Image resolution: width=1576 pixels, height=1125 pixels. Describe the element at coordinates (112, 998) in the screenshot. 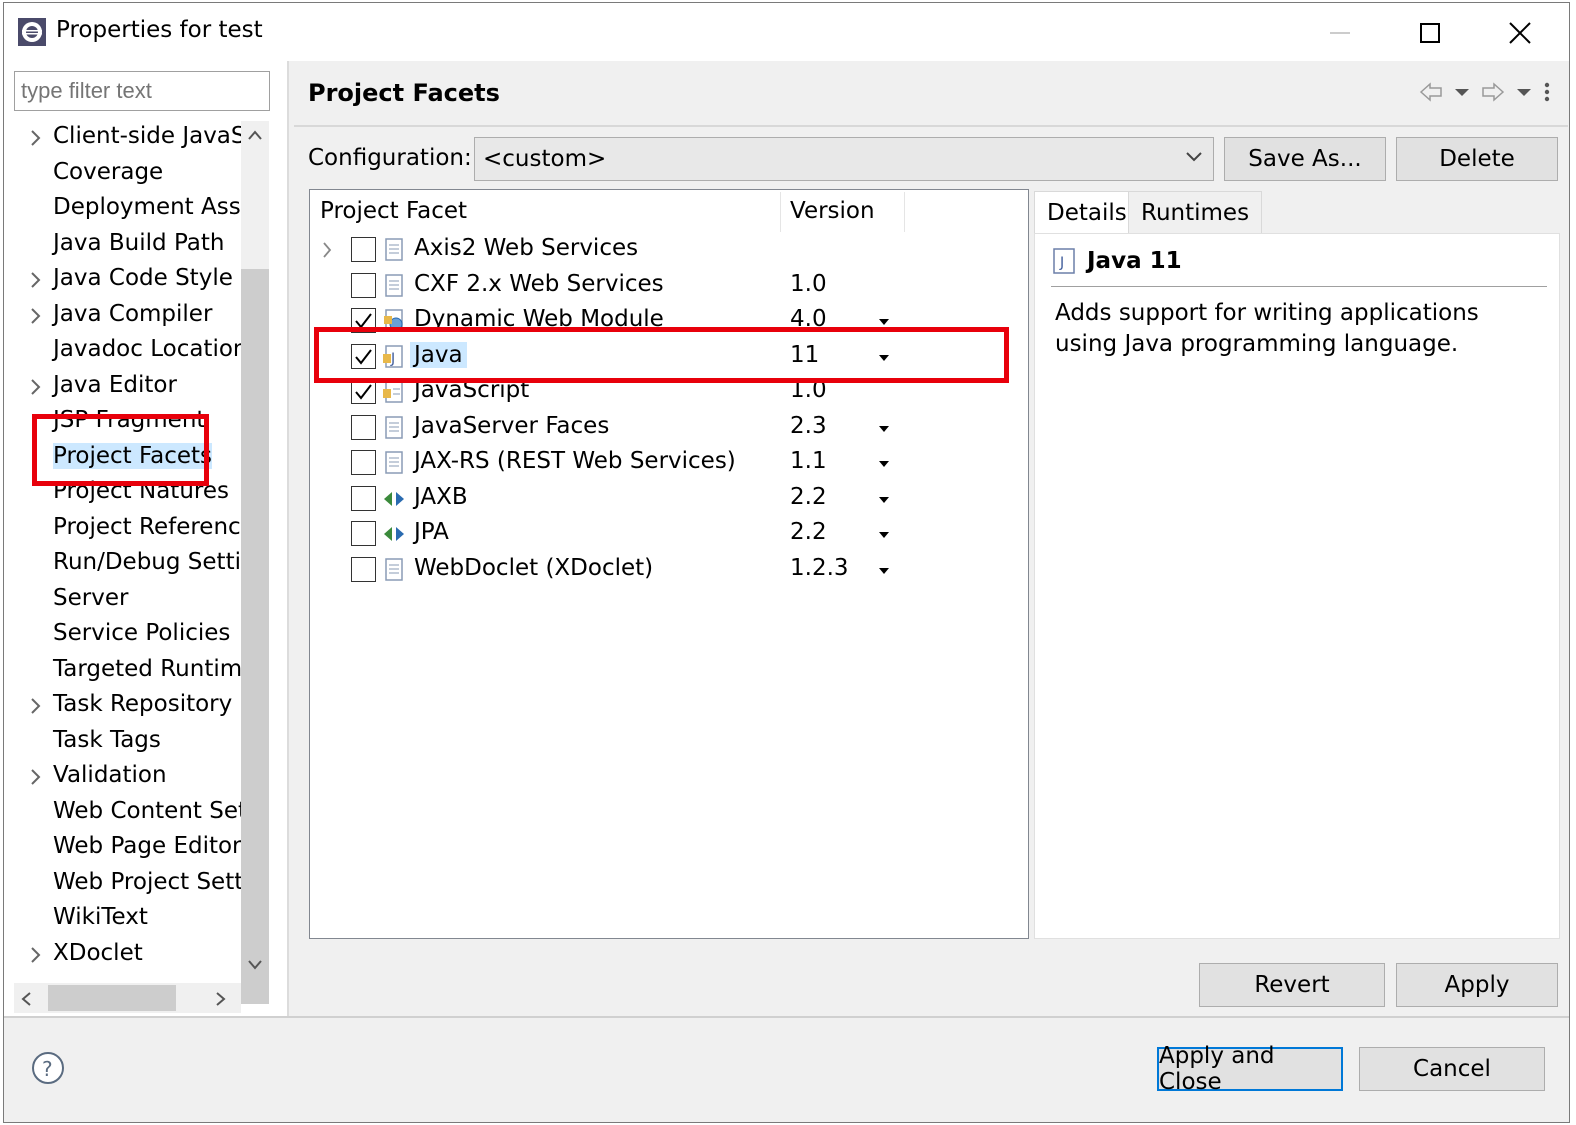

I see `tree-hscroll-thumb` at that location.